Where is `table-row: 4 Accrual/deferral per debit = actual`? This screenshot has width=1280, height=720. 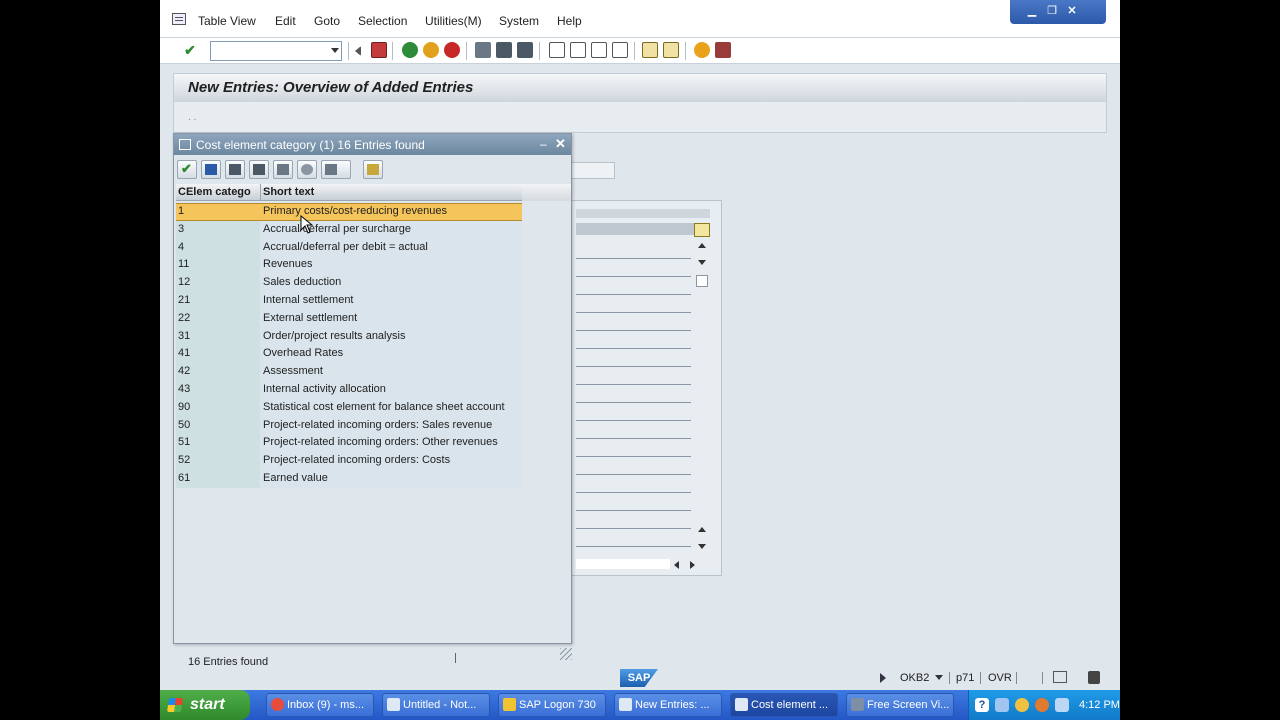 table-row: 4 Accrual/deferral per debit = actual is located at coordinates (349, 247).